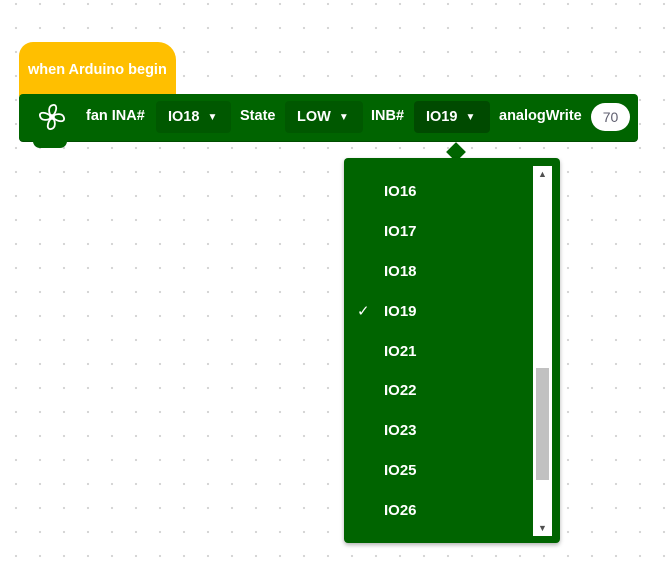  I want to click on ina-pin-value: IO18, so click(184, 117).